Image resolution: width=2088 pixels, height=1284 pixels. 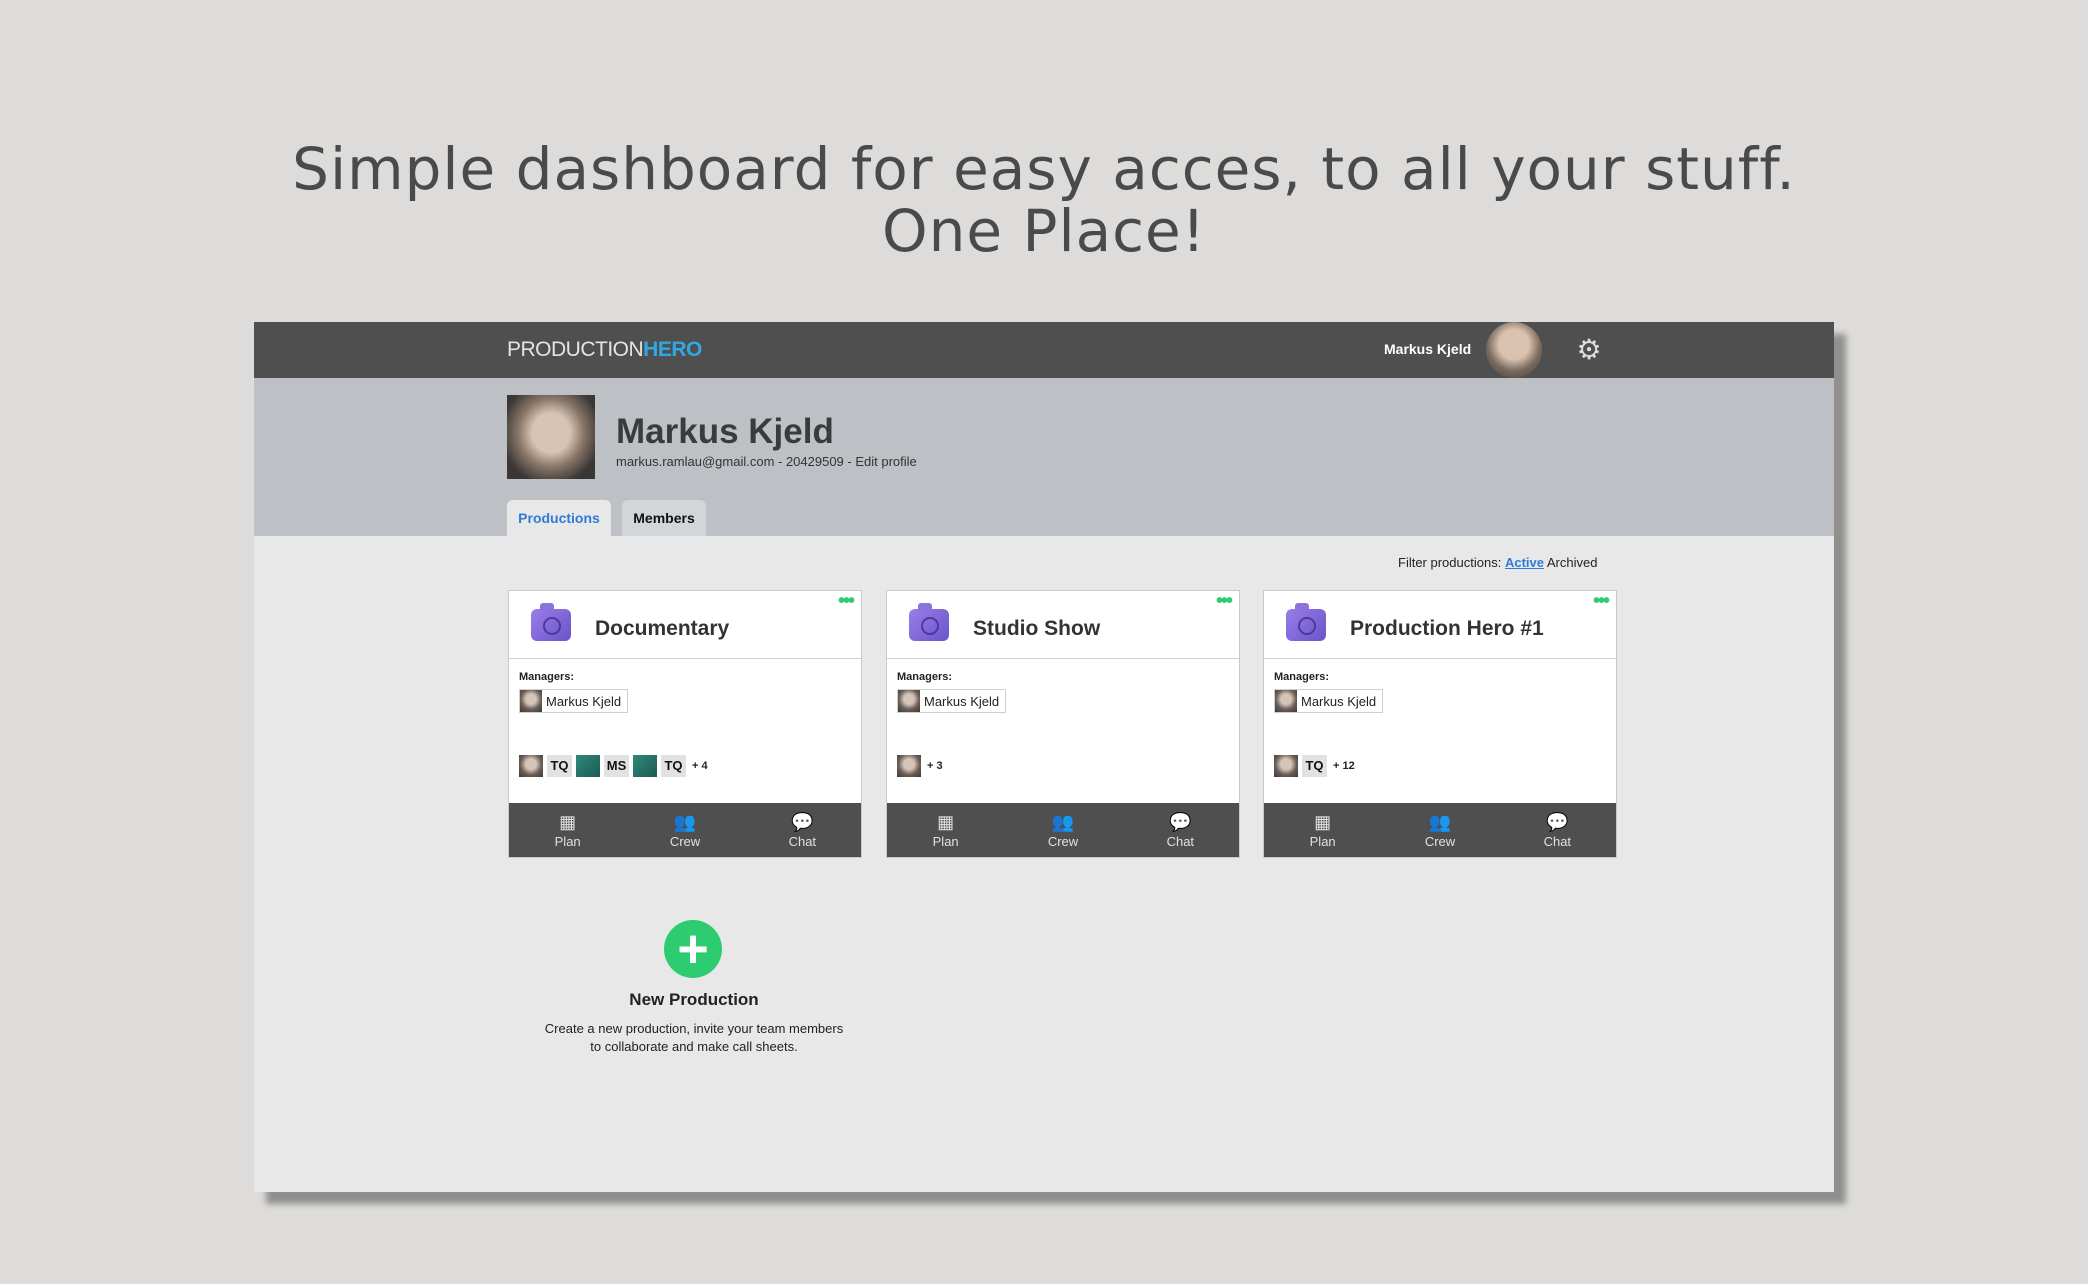 What do you see at coordinates (559, 518) in the screenshot?
I see `tab-productions: Productions` at bounding box center [559, 518].